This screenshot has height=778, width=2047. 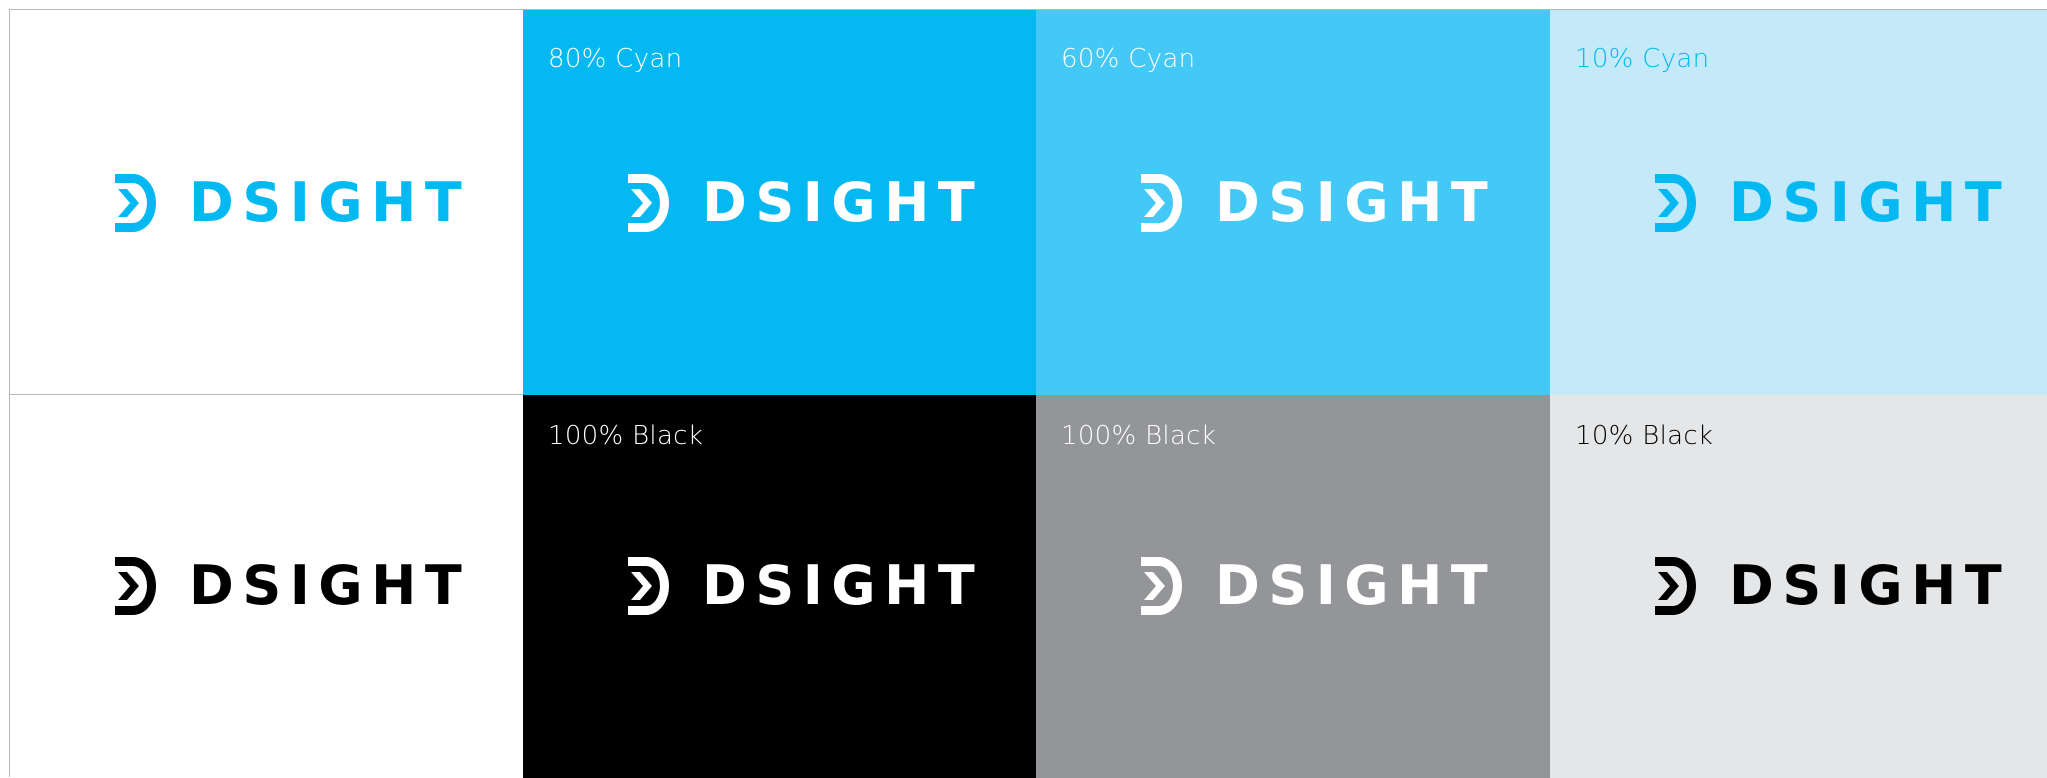 I want to click on swatch-tile-80-cyan: 80% Cyan DSIGHT, so click(x=779, y=202).